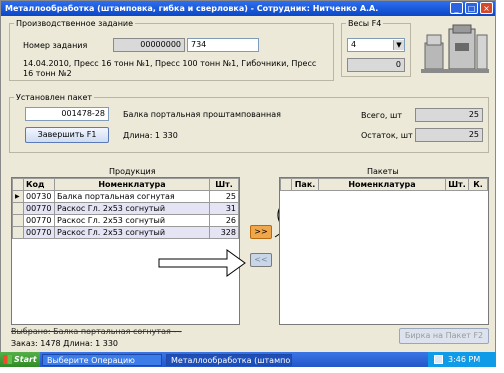 The image size is (504, 373). What do you see at coordinates (223, 45) in the screenshot?
I see `task-number-suffix-field: 734` at bounding box center [223, 45].